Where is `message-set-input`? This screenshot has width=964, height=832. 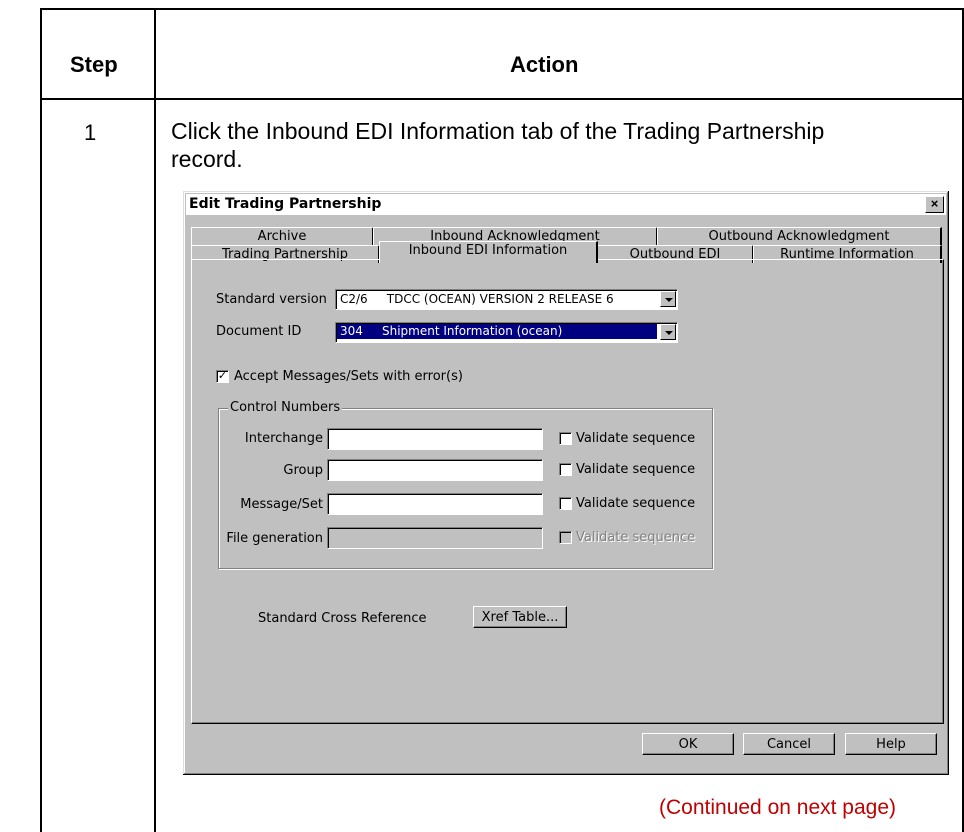 message-set-input is located at coordinates (435, 504).